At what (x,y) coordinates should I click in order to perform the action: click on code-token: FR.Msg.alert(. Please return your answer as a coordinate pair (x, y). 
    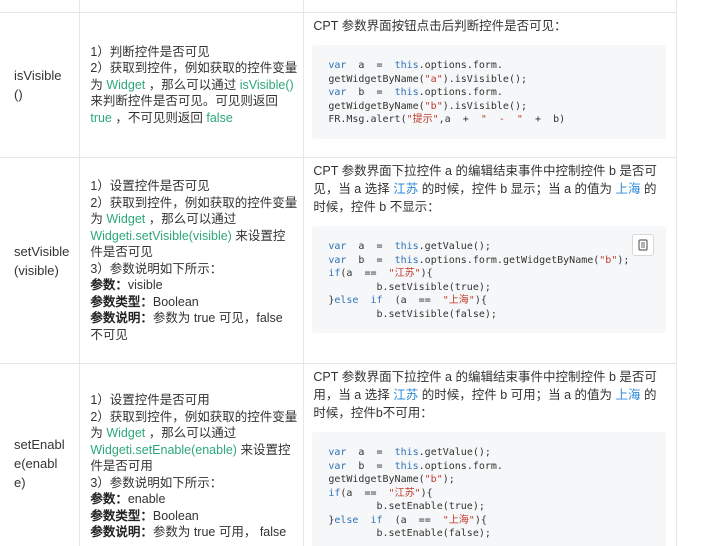
    Looking at the image, I should click on (367, 119).